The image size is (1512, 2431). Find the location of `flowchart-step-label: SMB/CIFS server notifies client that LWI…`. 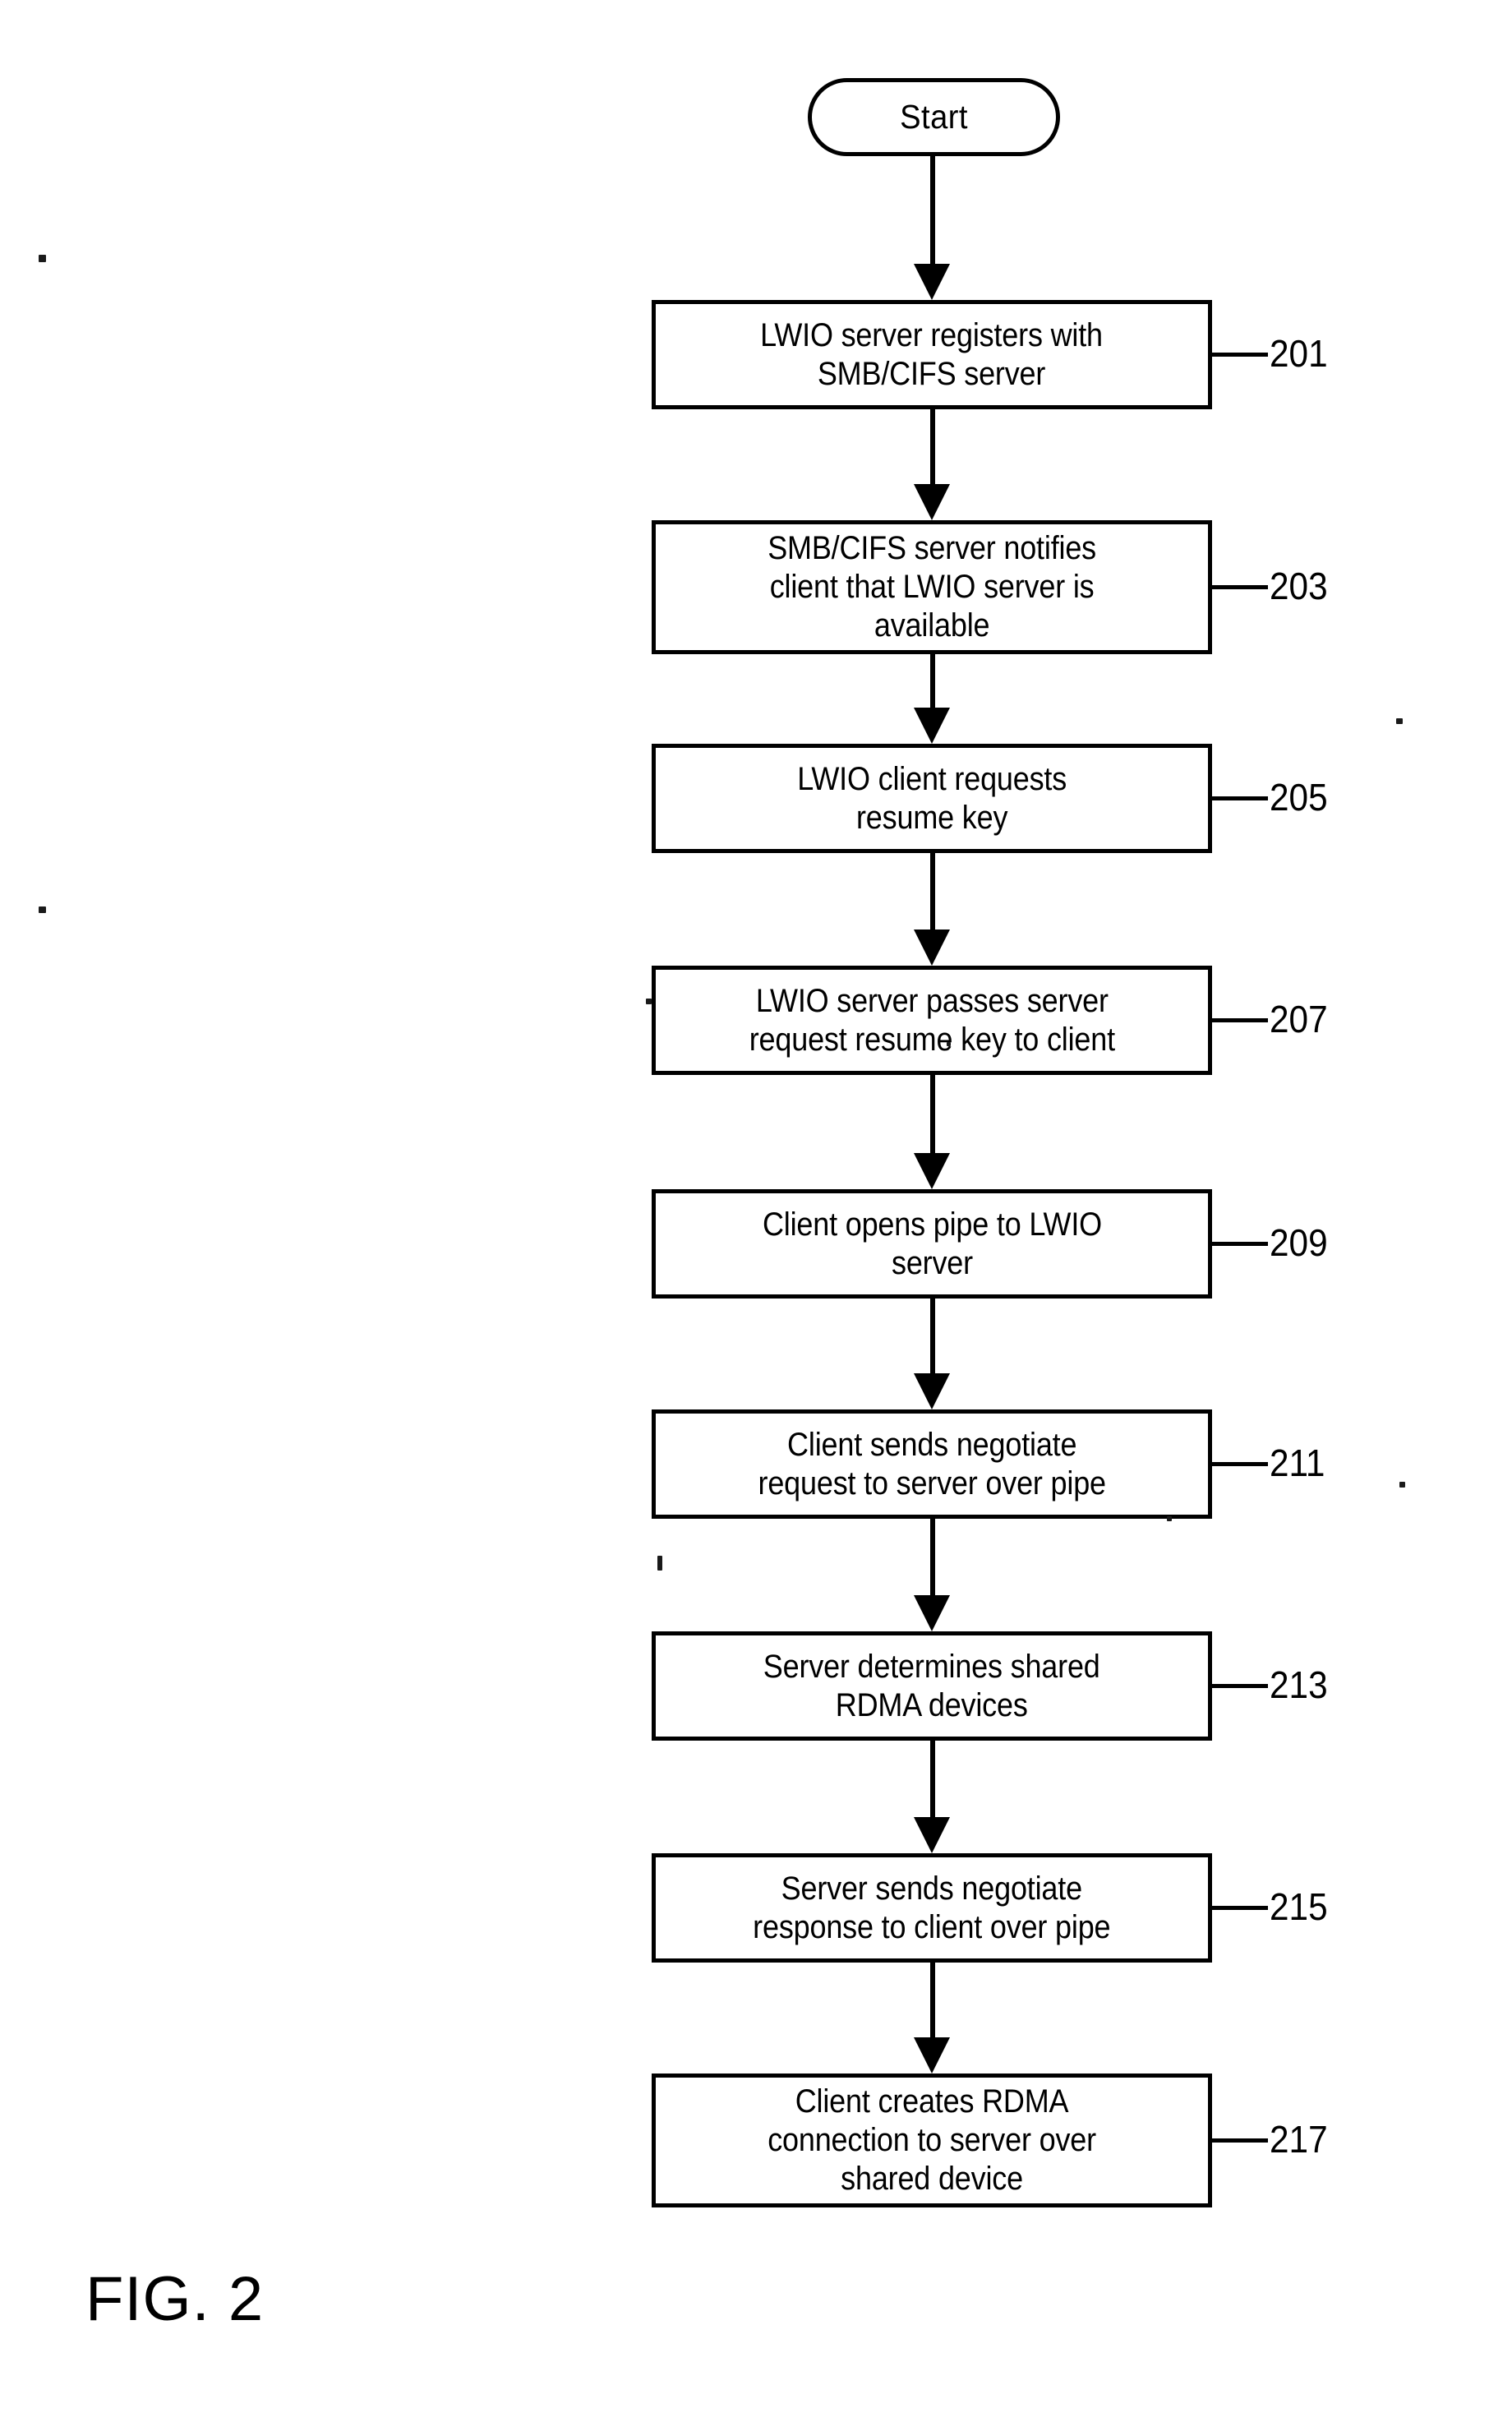

flowchart-step-label: SMB/CIFS server notifies client that LWI… is located at coordinates (932, 587).